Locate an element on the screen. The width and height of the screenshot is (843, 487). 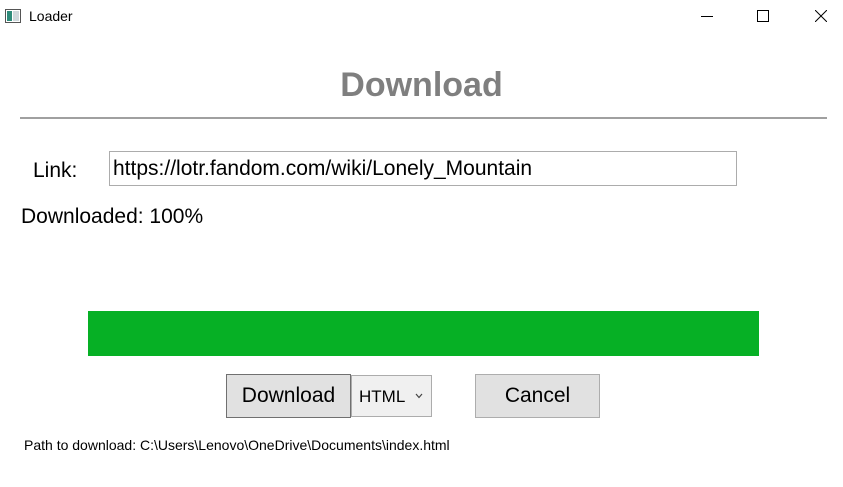
close-icon is located at coordinates (821, 16).